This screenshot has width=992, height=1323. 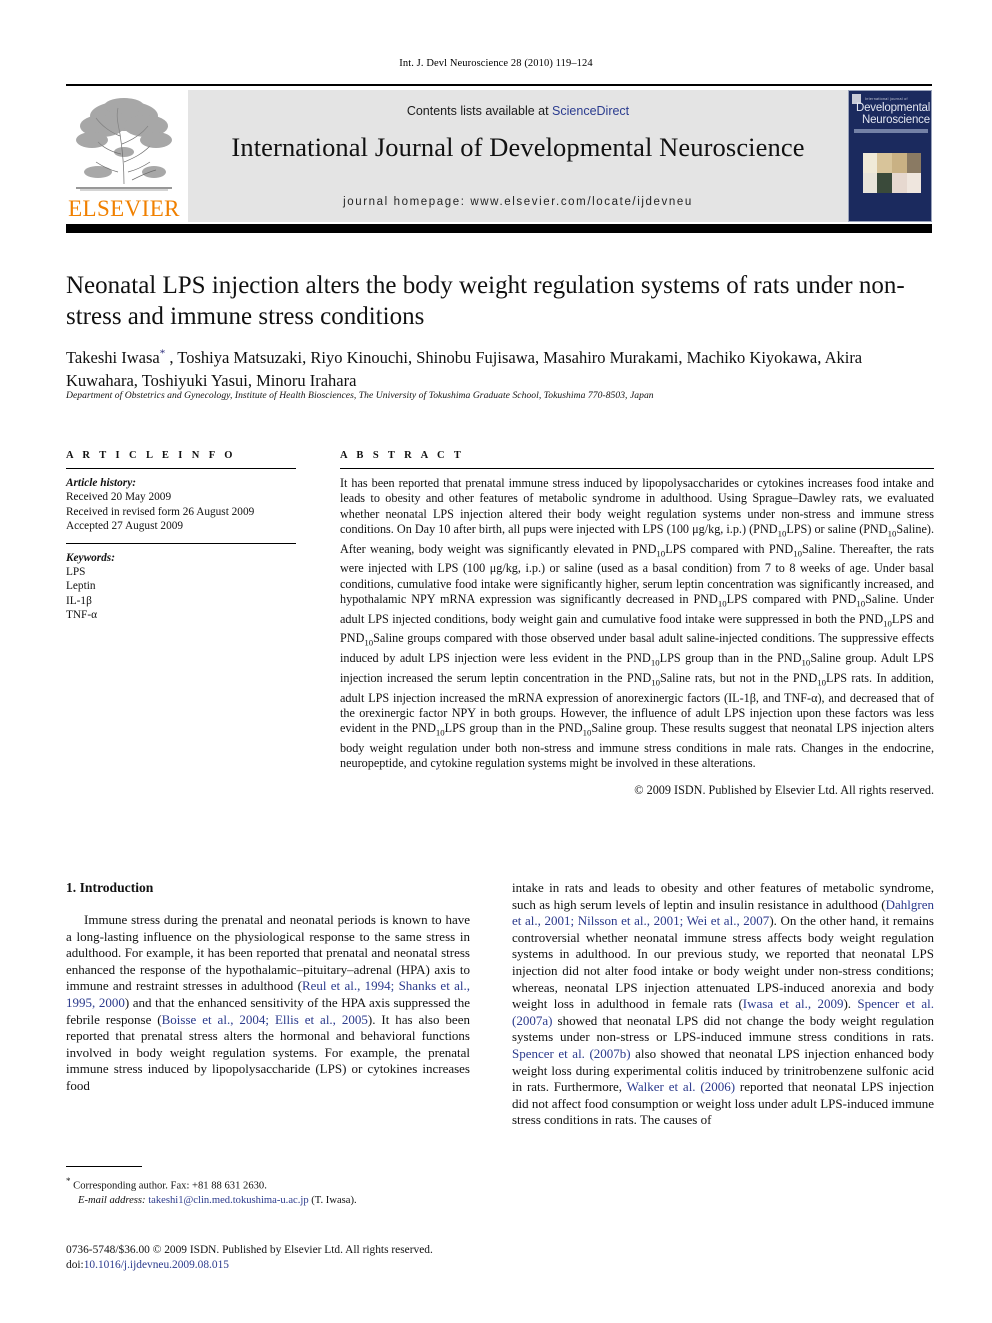 What do you see at coordinates (68, 1181) in the screenshot?
I see `footnote-asterisk-icon: *` at bounding box center [68, 1181].